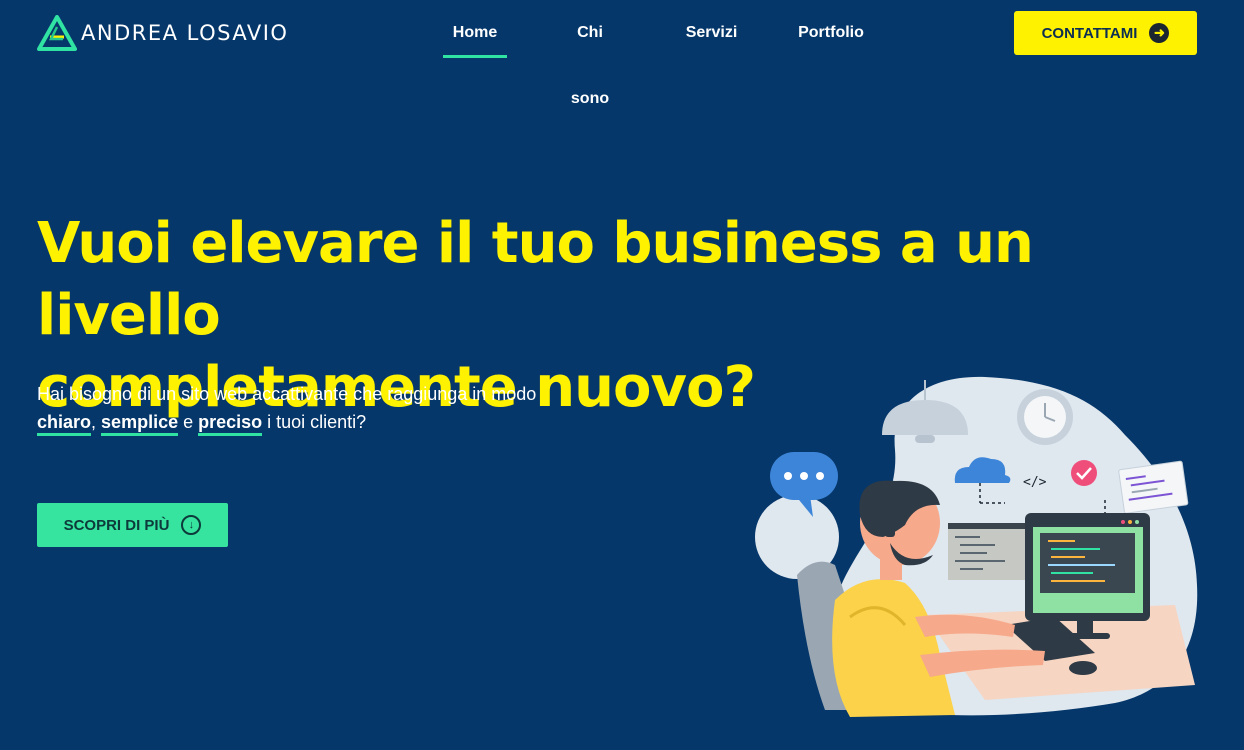  Describe the element at coordinates (191, 525) in the screenshot. I see `arrow-down-circle-icon: ↓` at that location.